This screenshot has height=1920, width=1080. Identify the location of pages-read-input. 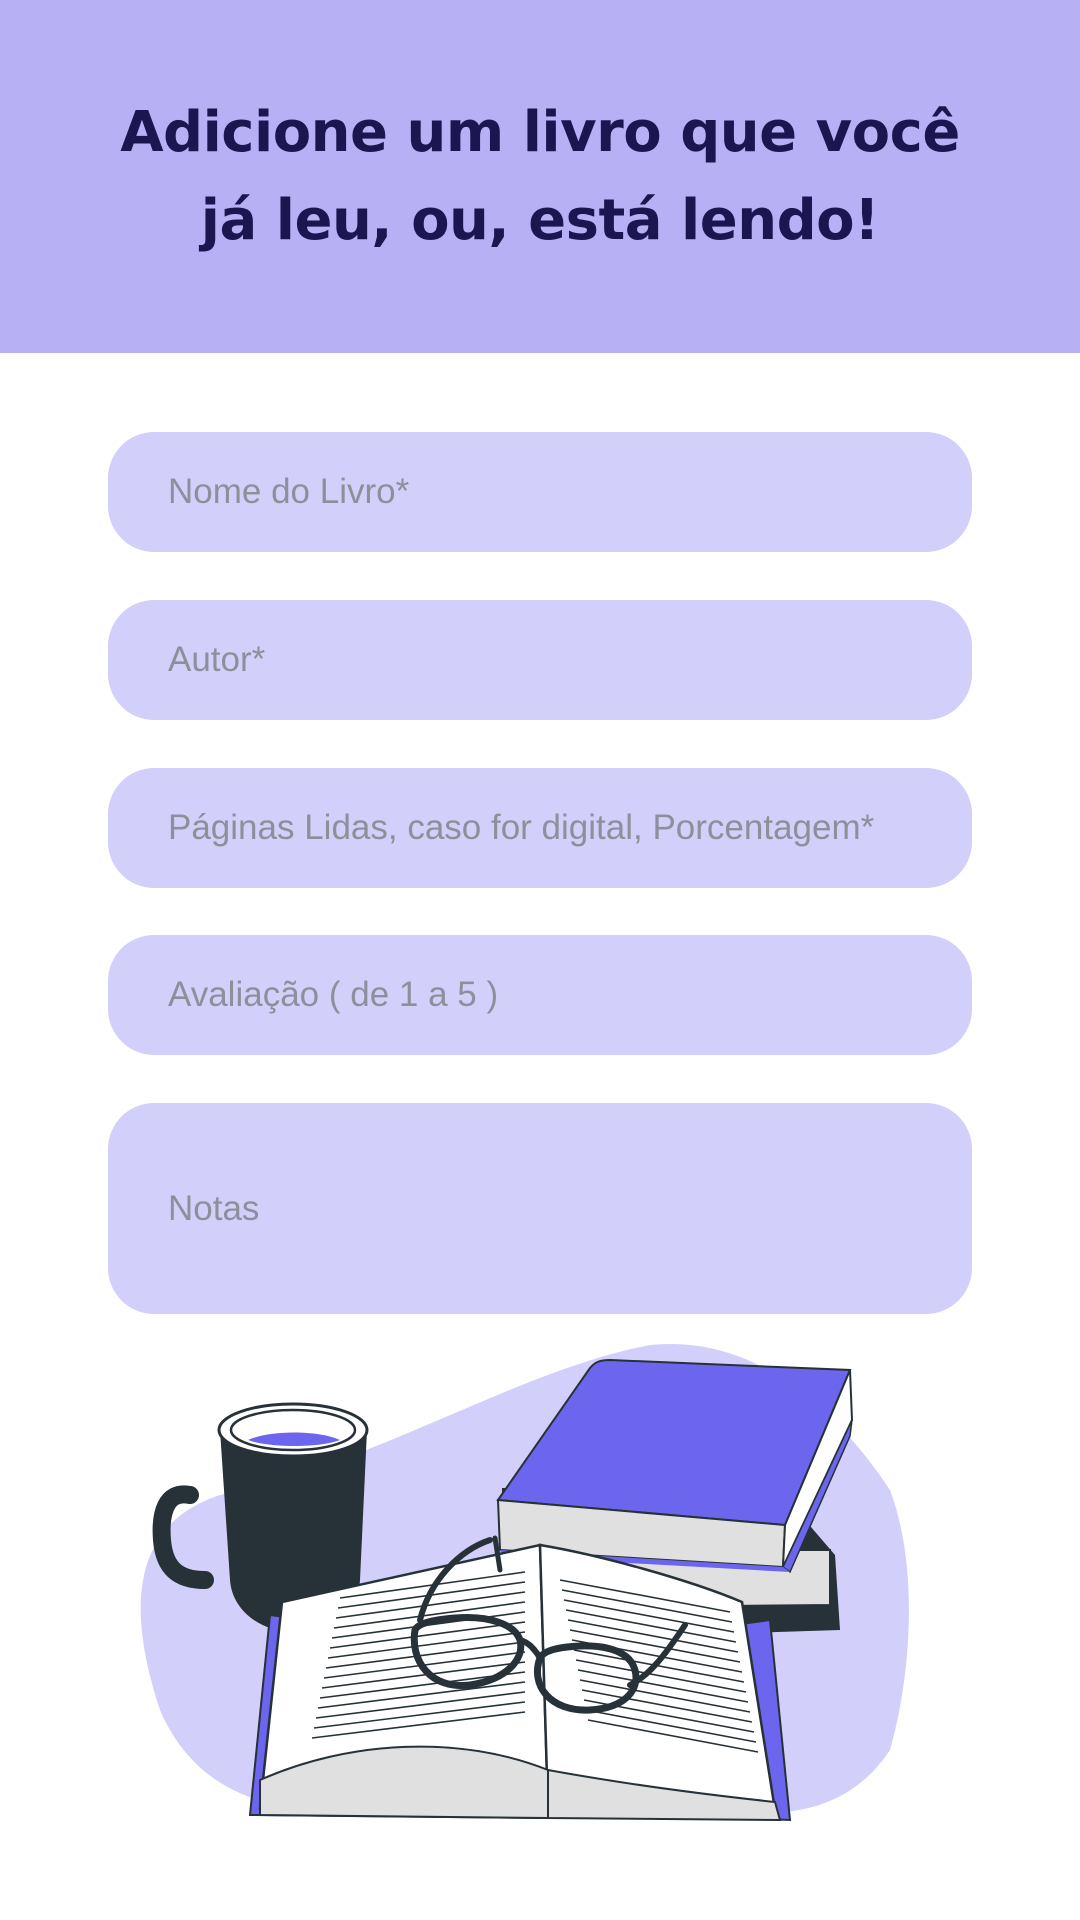
(540, 828).